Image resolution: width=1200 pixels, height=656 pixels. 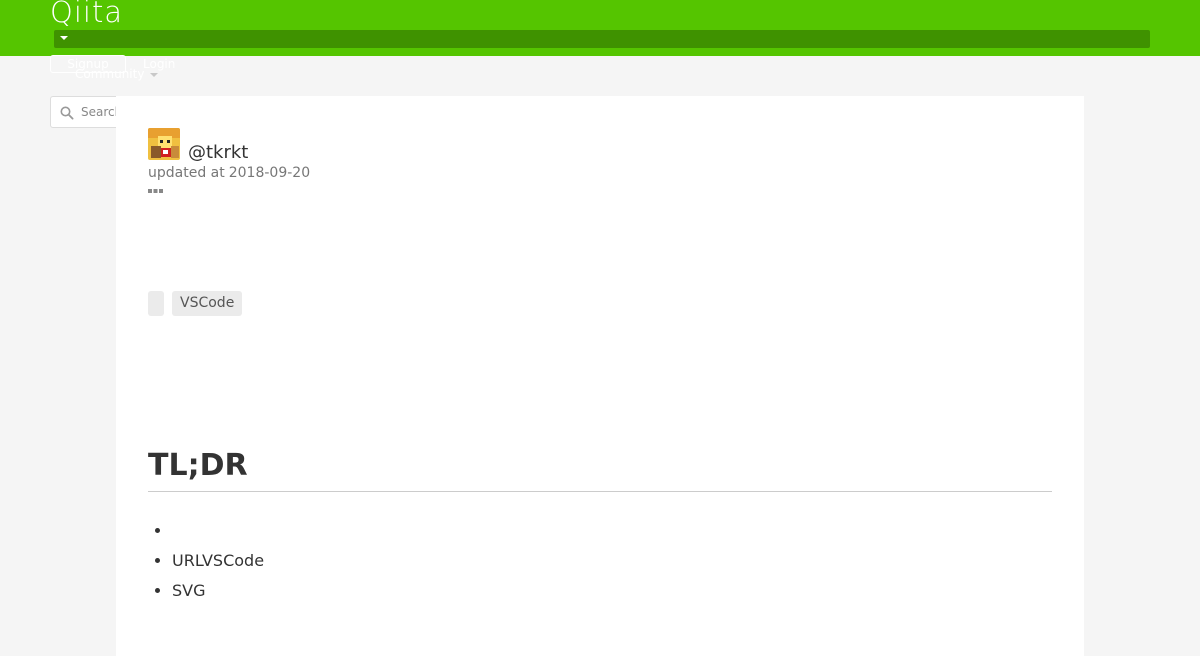 I want to click on updated-date: 2018-09-20, so click(x=269, y=173).